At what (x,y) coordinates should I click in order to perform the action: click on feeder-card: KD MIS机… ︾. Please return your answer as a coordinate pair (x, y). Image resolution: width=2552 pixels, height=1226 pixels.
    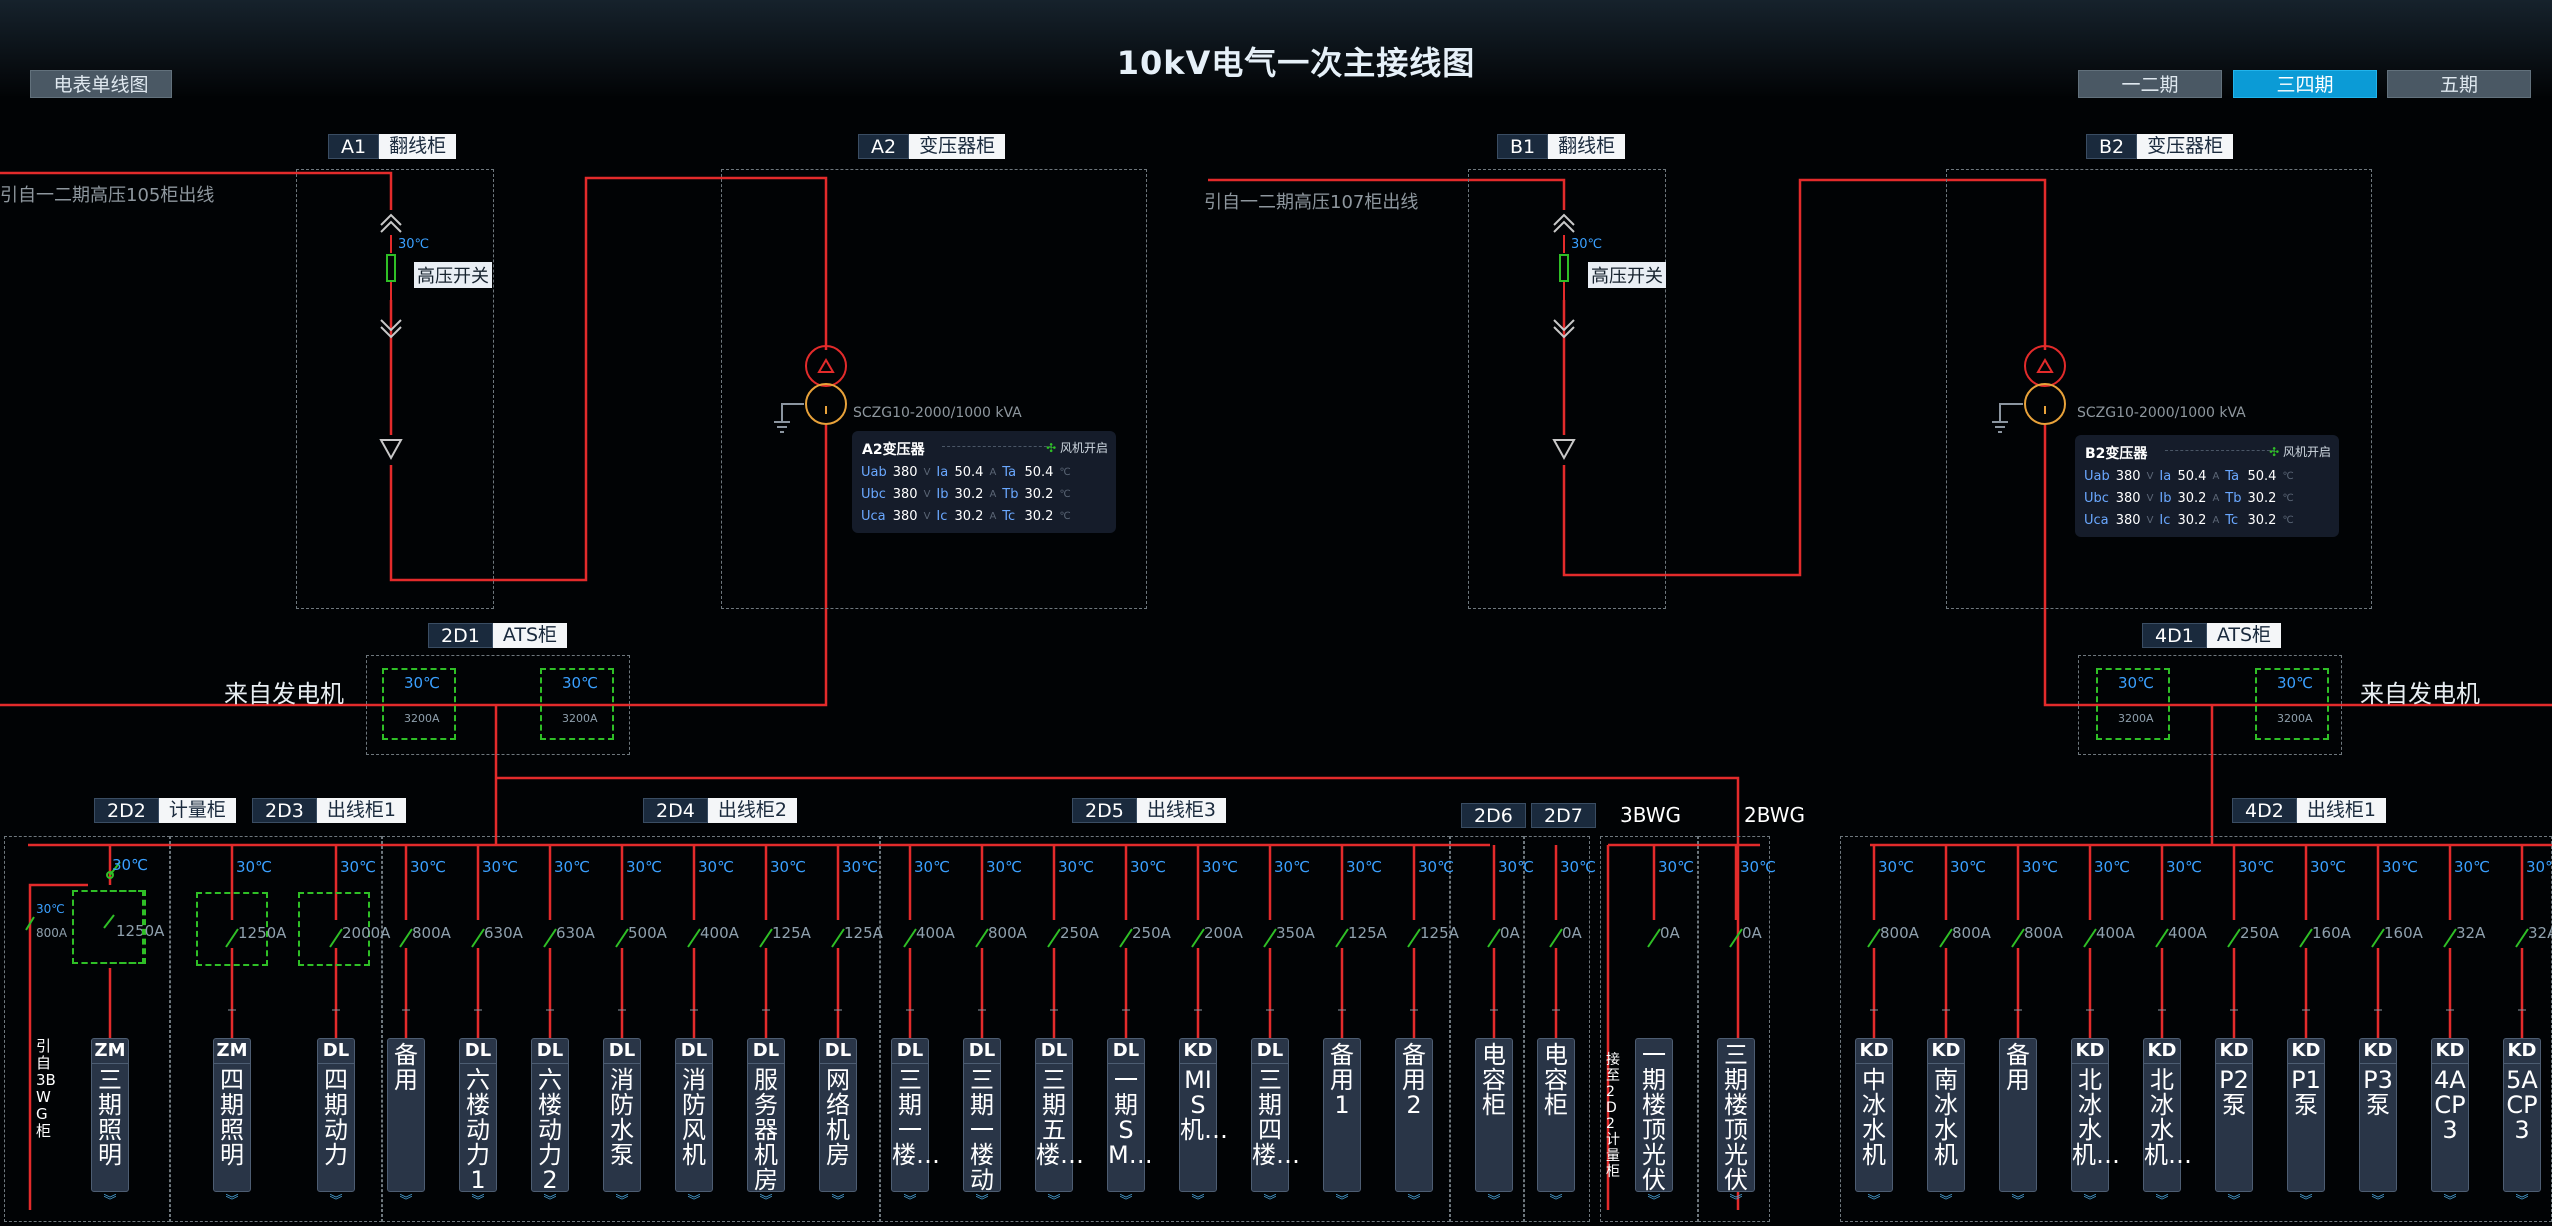
    Looking at the image, I should click on (1203, 1123).